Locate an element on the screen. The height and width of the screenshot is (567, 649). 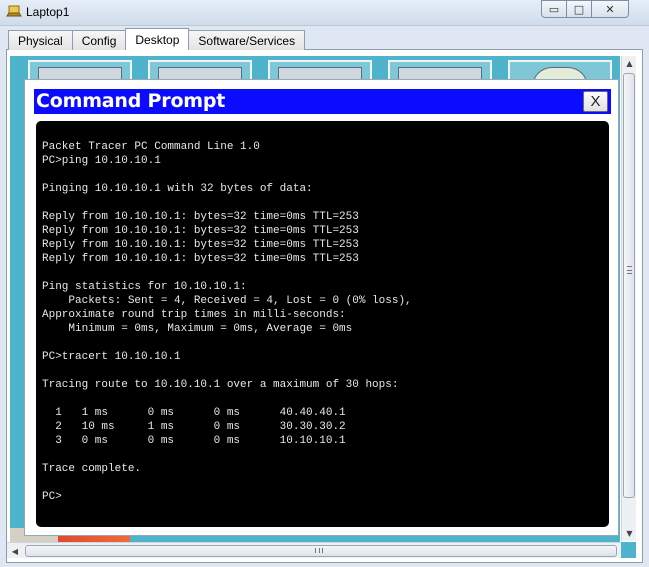
title-bar: Laptop1 ▭ □ ✕ is located at coordinates (324, 13).